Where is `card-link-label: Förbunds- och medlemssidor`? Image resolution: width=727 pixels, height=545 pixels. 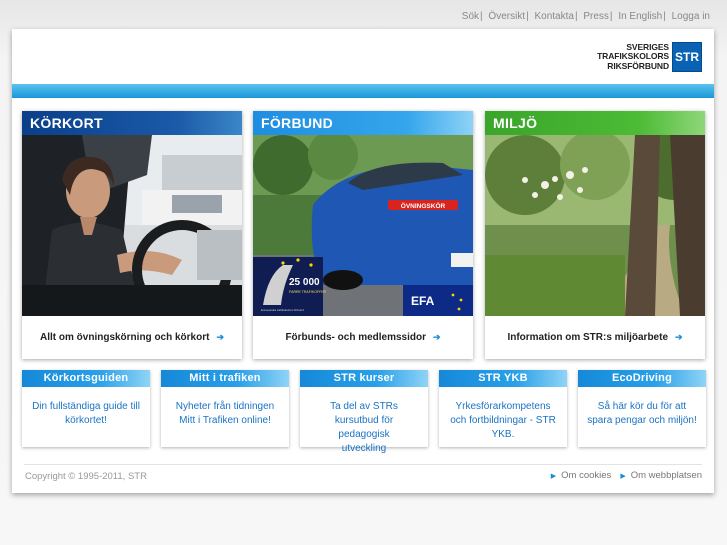 card-link-label: Förbunds- och medlemssidor is located at coordinates (356, 337).